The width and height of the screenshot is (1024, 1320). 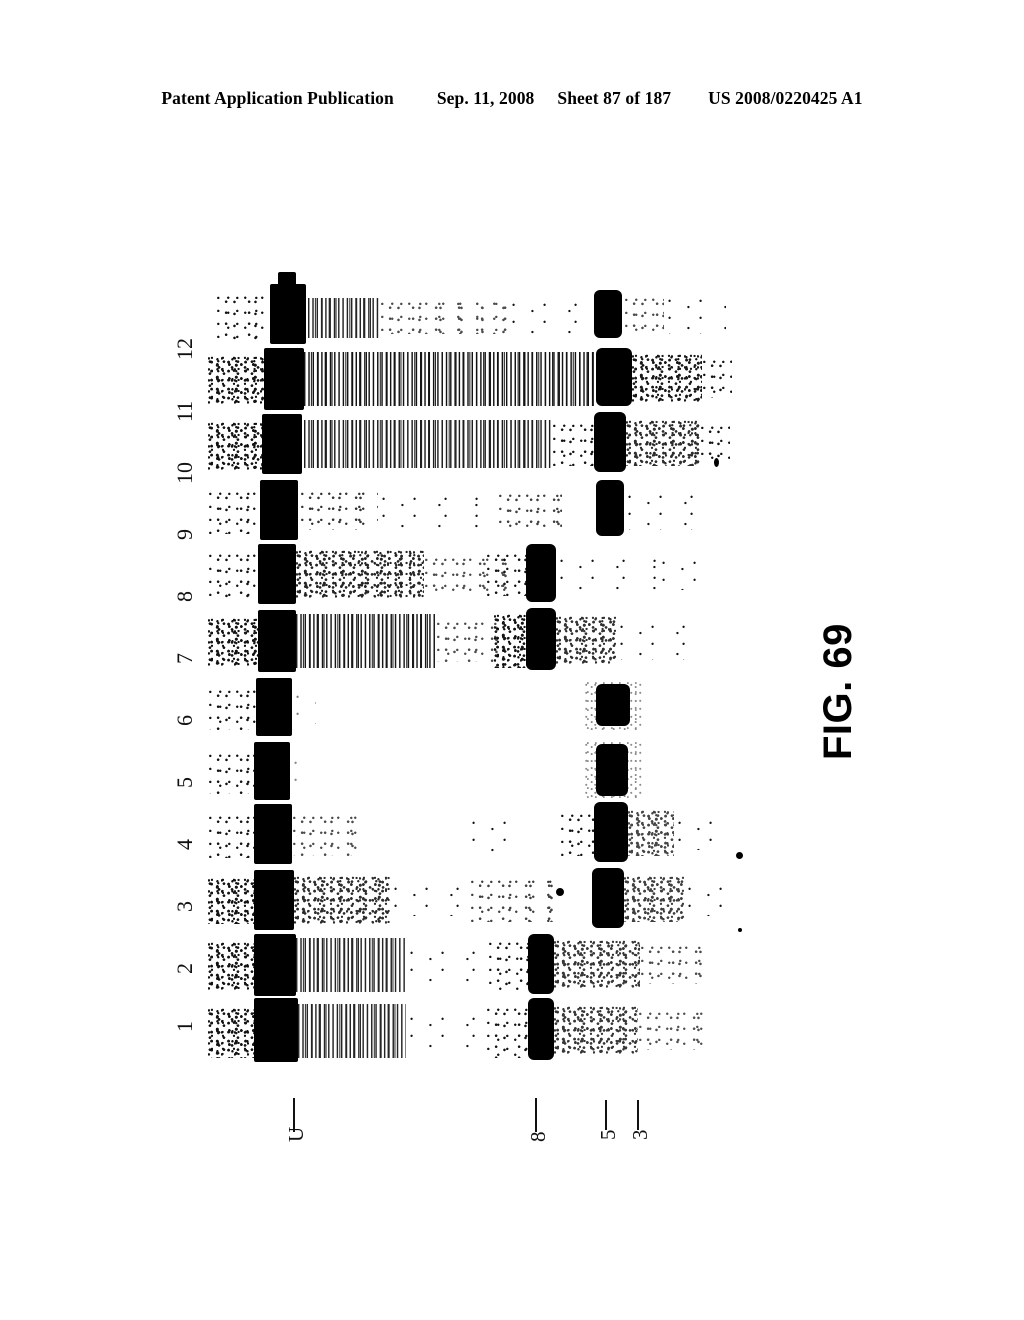 What do you see at coordinates (184, 720) in the screenshot?
I see `lane-label-6: 6` at bounding box center [184, 720].